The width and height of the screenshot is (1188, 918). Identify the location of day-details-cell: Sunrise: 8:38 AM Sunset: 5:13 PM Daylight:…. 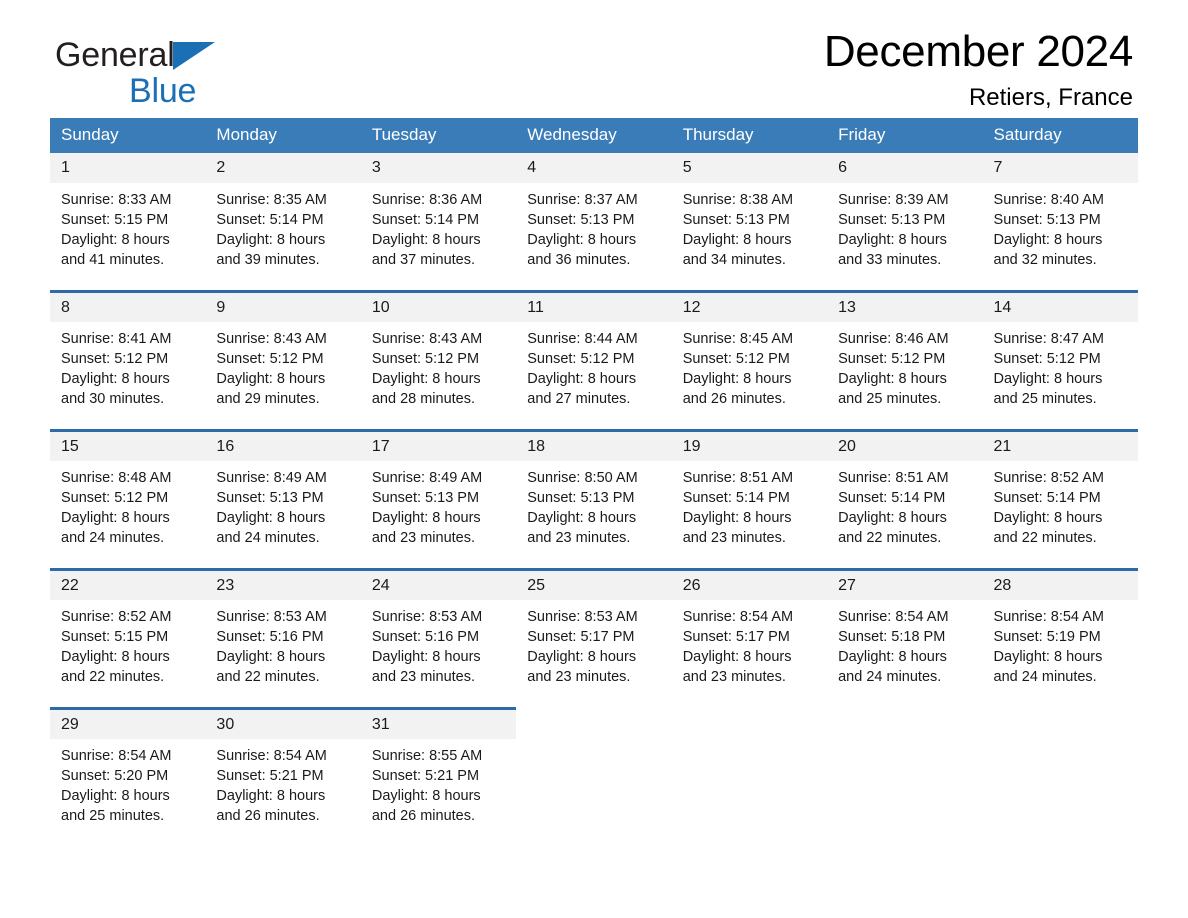
(749, 237).